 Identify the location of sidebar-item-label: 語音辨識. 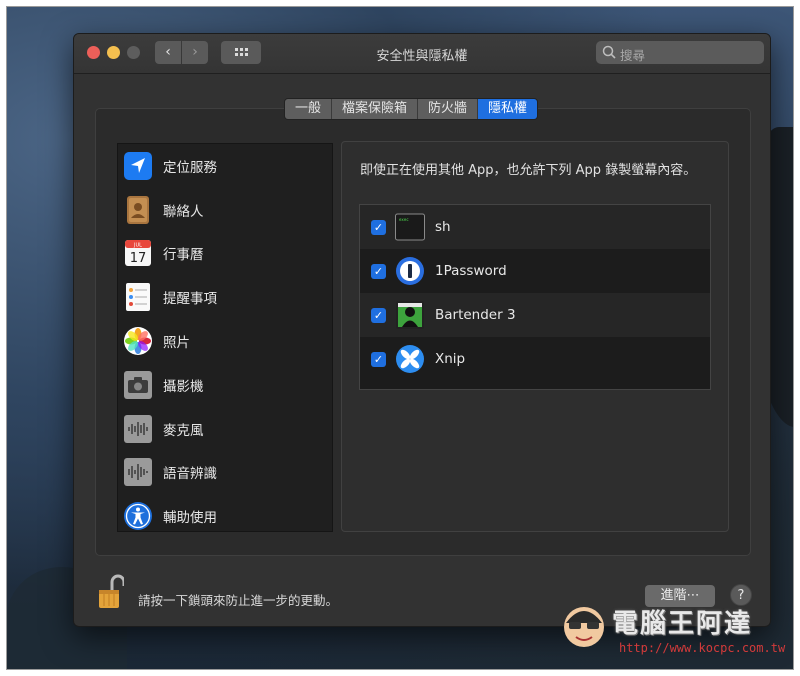
(190, 474).